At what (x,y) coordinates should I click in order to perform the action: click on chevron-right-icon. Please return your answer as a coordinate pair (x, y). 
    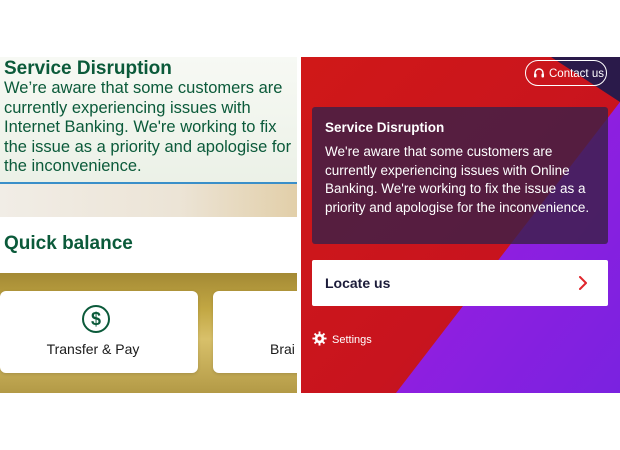
    Looking at the image, I should click on (583, 283).